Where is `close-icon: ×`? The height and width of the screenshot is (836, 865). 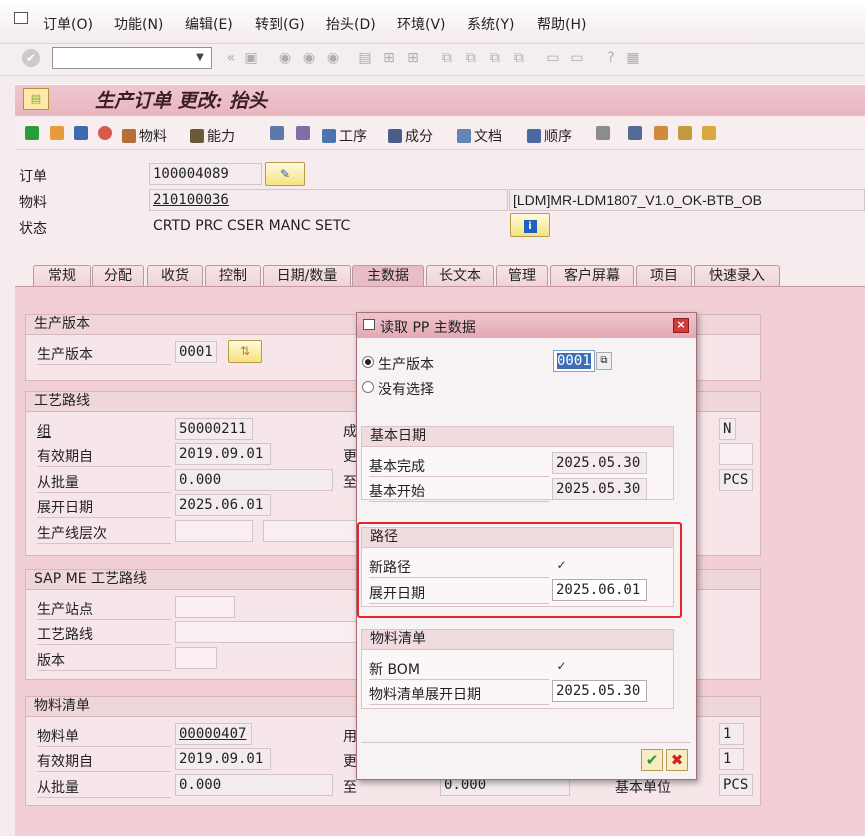
close-icon: × is located at coordinates (681, 325).